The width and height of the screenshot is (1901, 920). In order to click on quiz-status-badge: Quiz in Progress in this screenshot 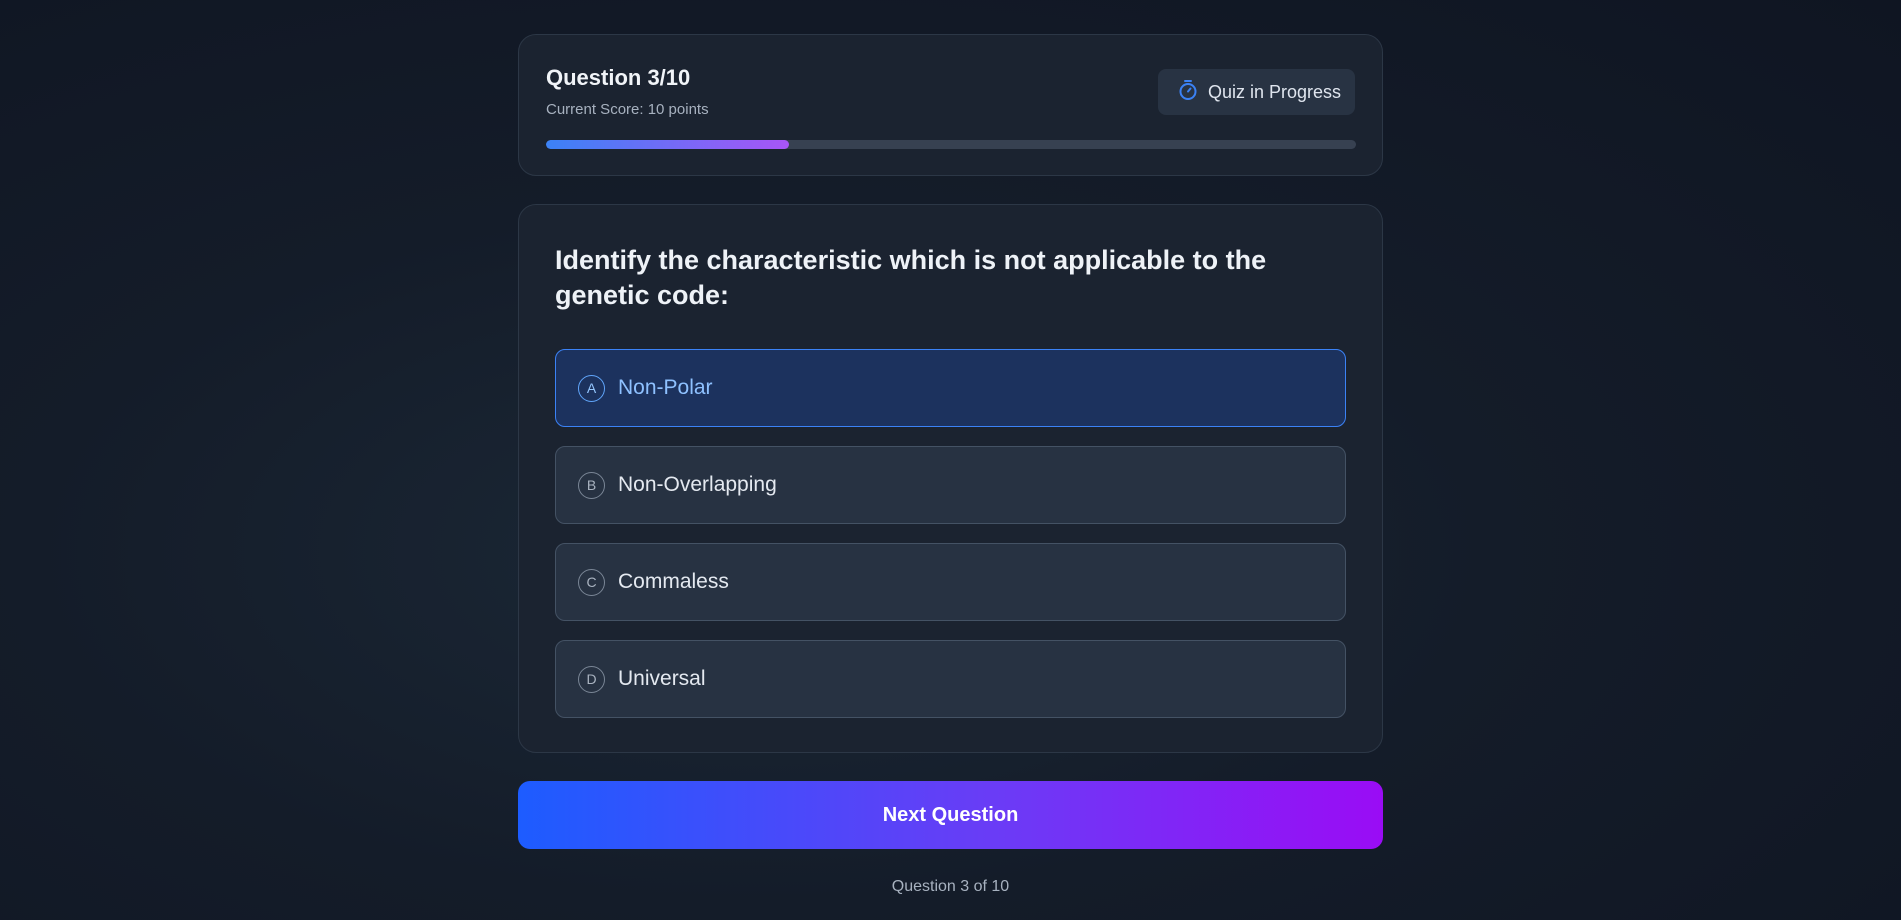, I will do `click(1256, 92)`.